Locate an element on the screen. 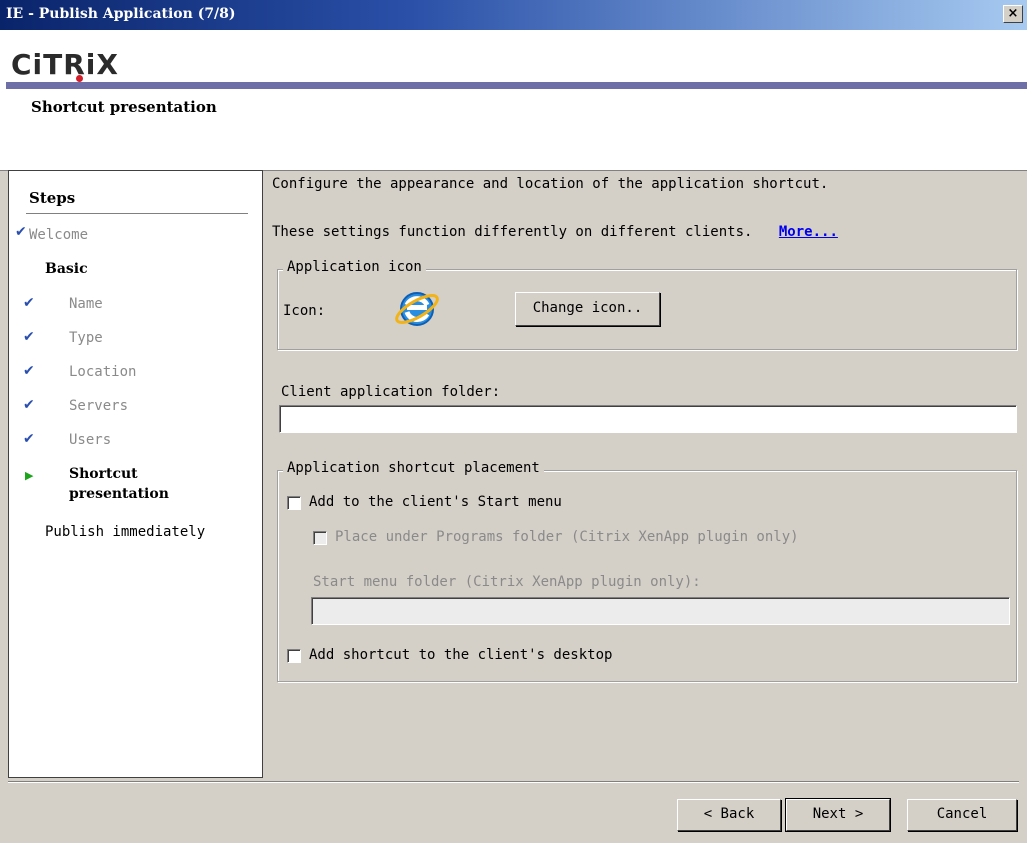 This screenshot has width=1027, height=843. footer-divider is located at coordinates (513, 782).